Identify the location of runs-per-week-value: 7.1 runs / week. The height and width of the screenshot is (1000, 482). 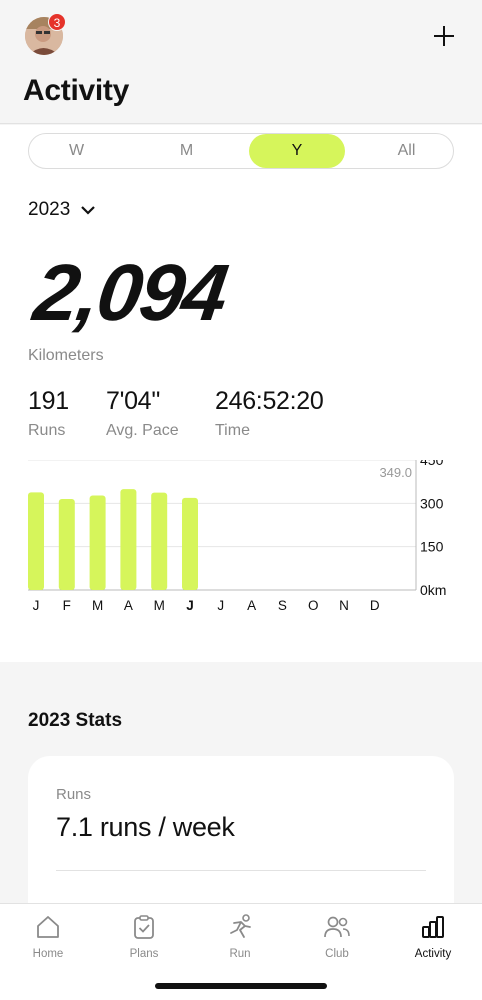
(145, 827).